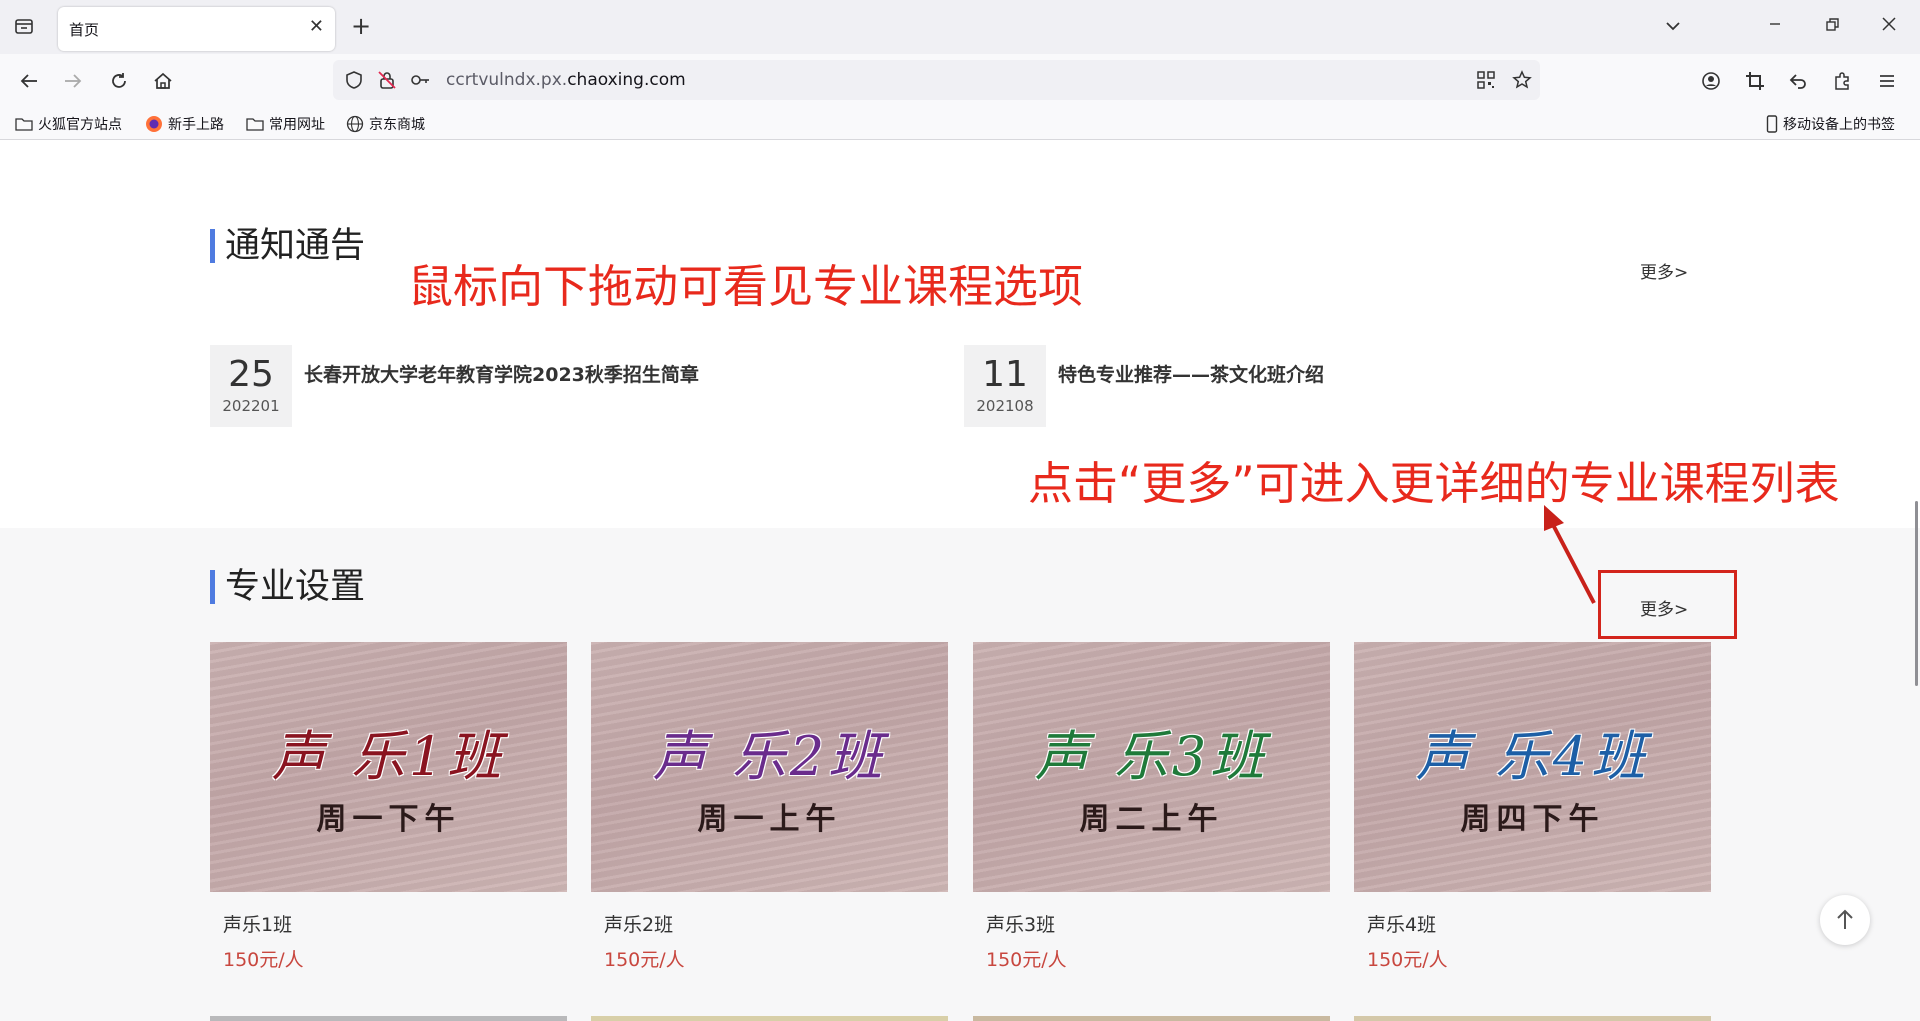 The height and width of the screenshot is (1021, 1920). What do you see at coordinates (960, 27) in the screenshot?
I see `tab-bar: 首页 ✕ +` at bounding box center [960, 27].